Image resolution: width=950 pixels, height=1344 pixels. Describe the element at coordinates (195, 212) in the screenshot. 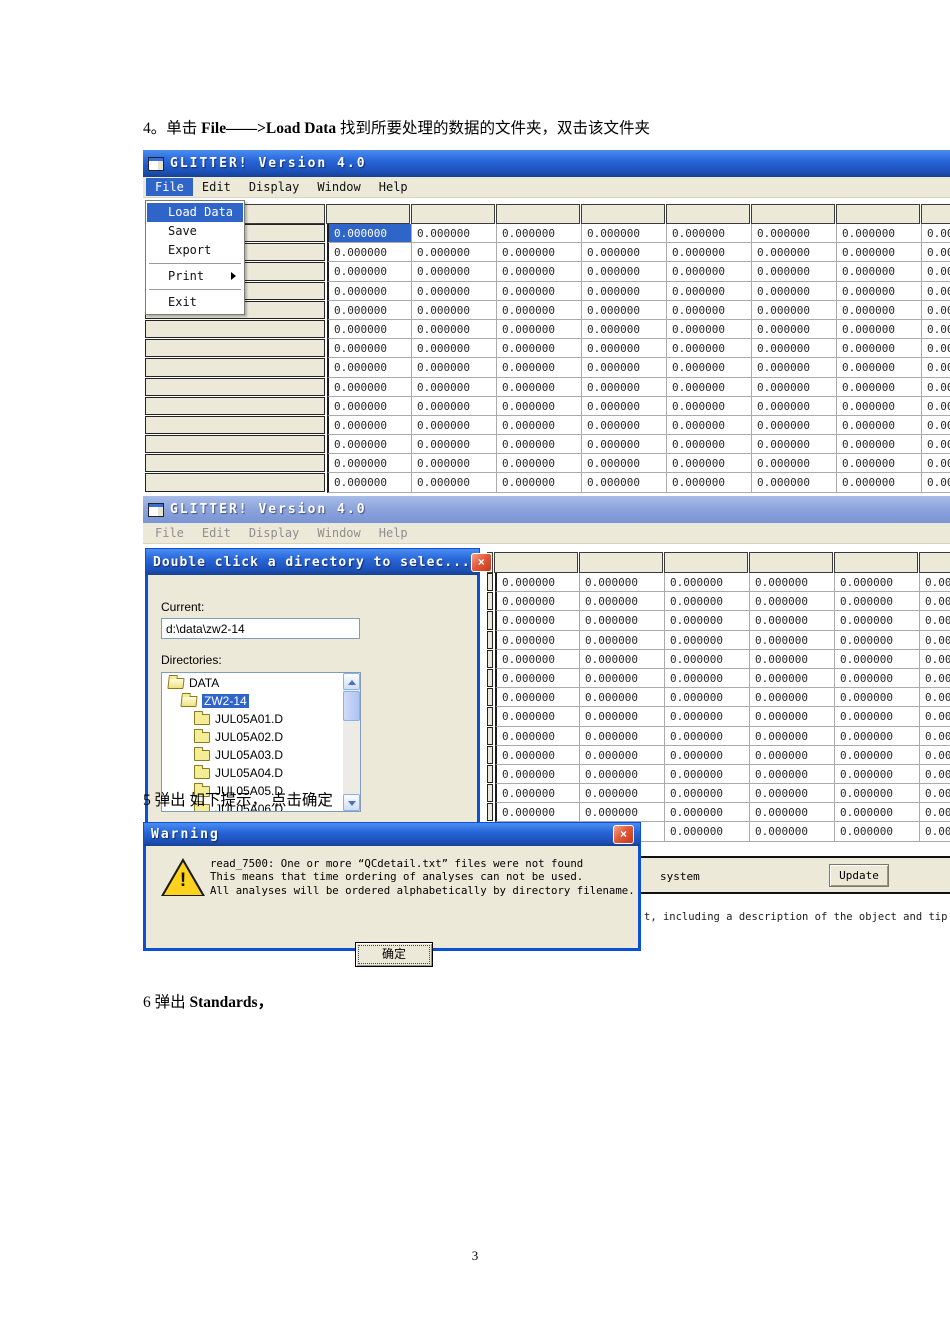

I see `menu-item-load-data: Load Data` at that location.